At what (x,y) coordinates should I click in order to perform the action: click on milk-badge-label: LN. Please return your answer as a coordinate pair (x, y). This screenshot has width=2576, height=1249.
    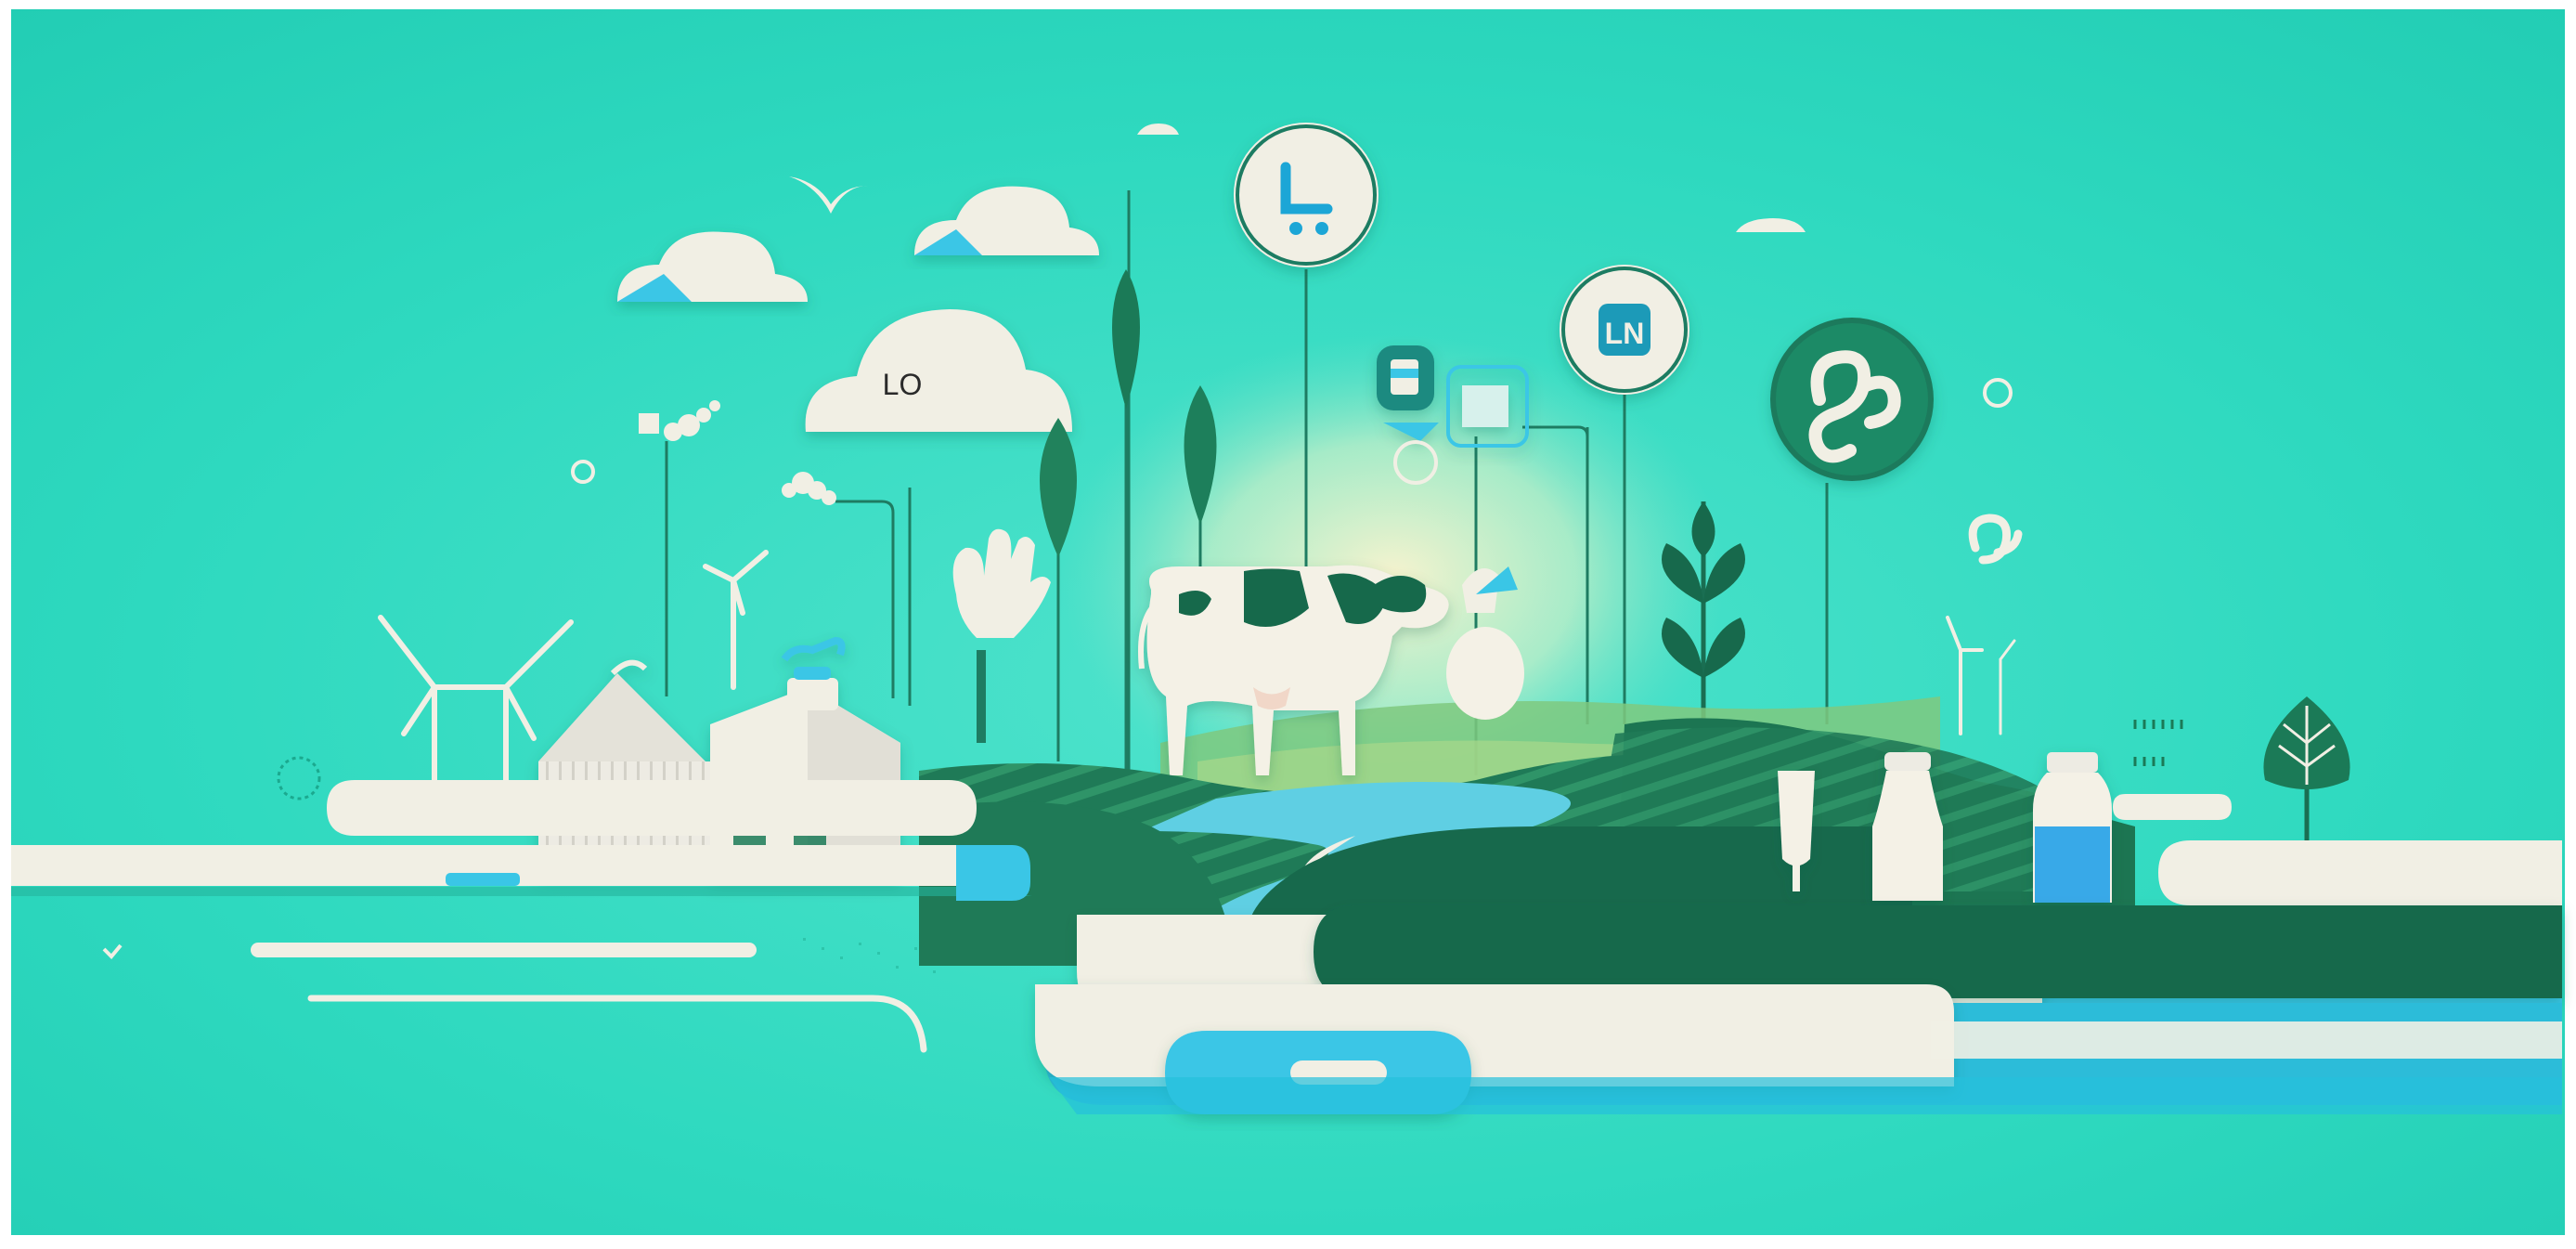
    Looking at the image, I should click on (1625, 333).